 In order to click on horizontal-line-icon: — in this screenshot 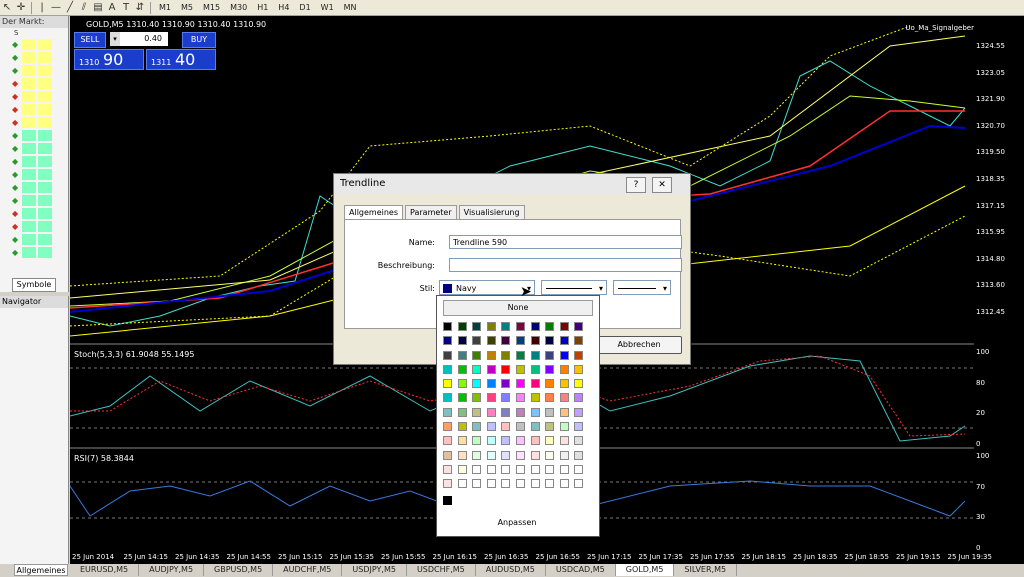, I will do `click(56, 7)`.